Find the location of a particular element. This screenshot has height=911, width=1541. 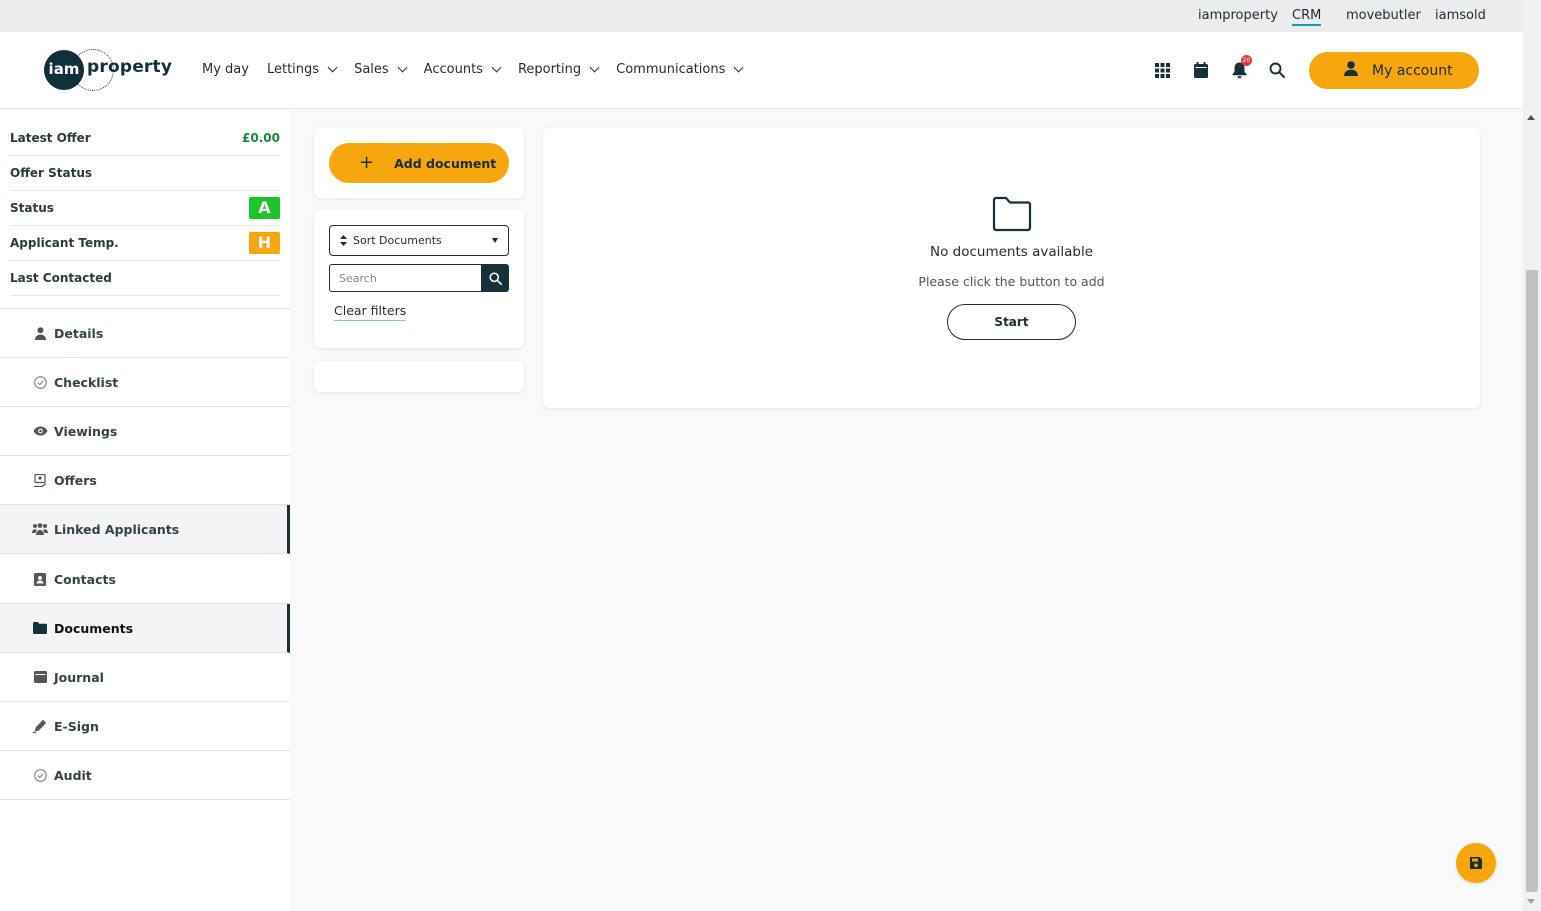

sort-icon is located at coordinates (343, 240).